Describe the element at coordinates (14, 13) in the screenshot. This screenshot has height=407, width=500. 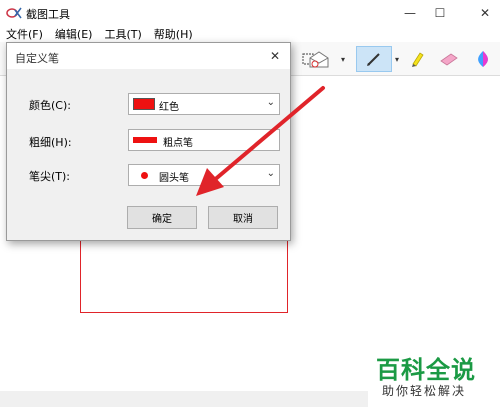
I see `snipping-tool-icon` at that location.